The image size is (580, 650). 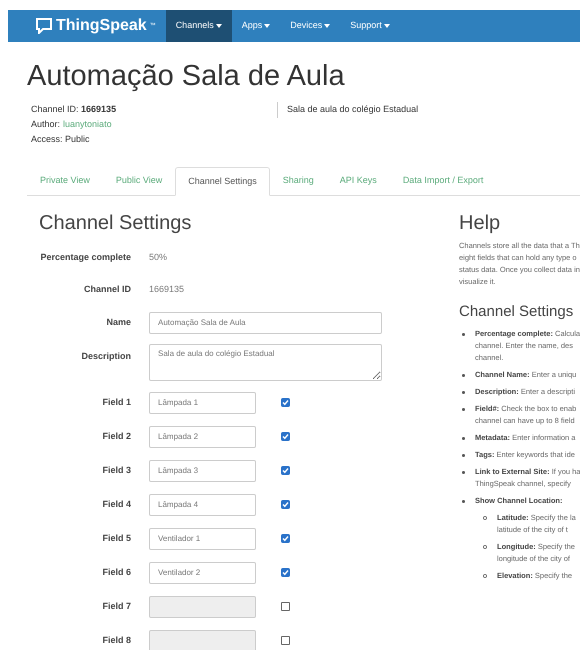 I want to click on tab: Private View, so click(x=65, y=180).